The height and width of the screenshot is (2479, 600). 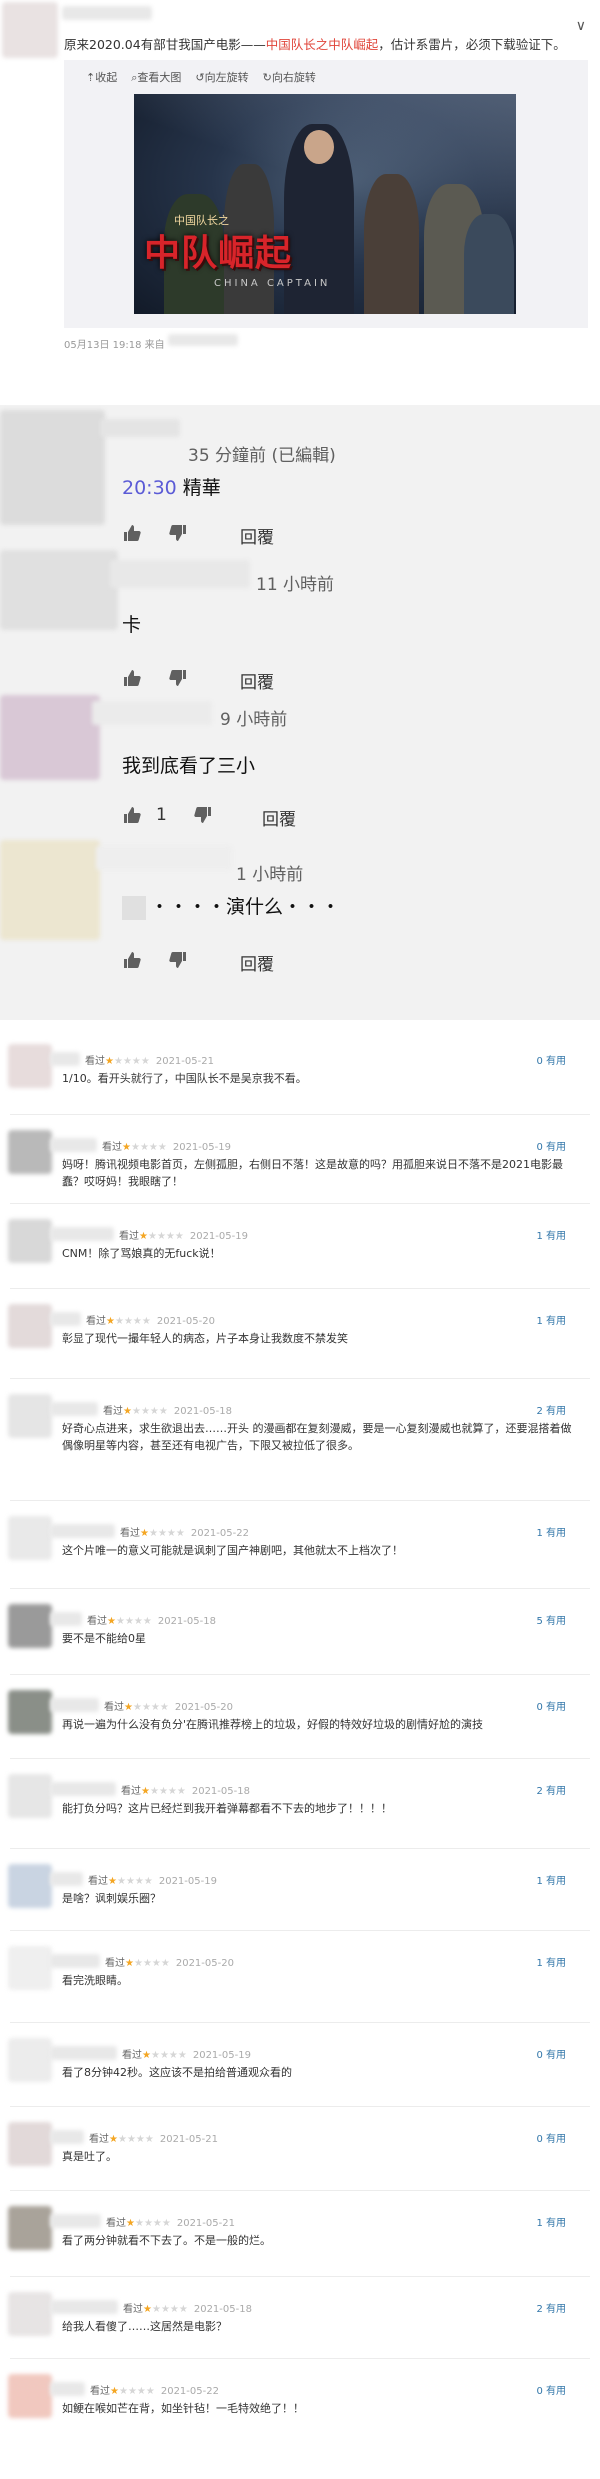 I want to click on review-date: 2021-05-21, so click(x=205, y=2223).